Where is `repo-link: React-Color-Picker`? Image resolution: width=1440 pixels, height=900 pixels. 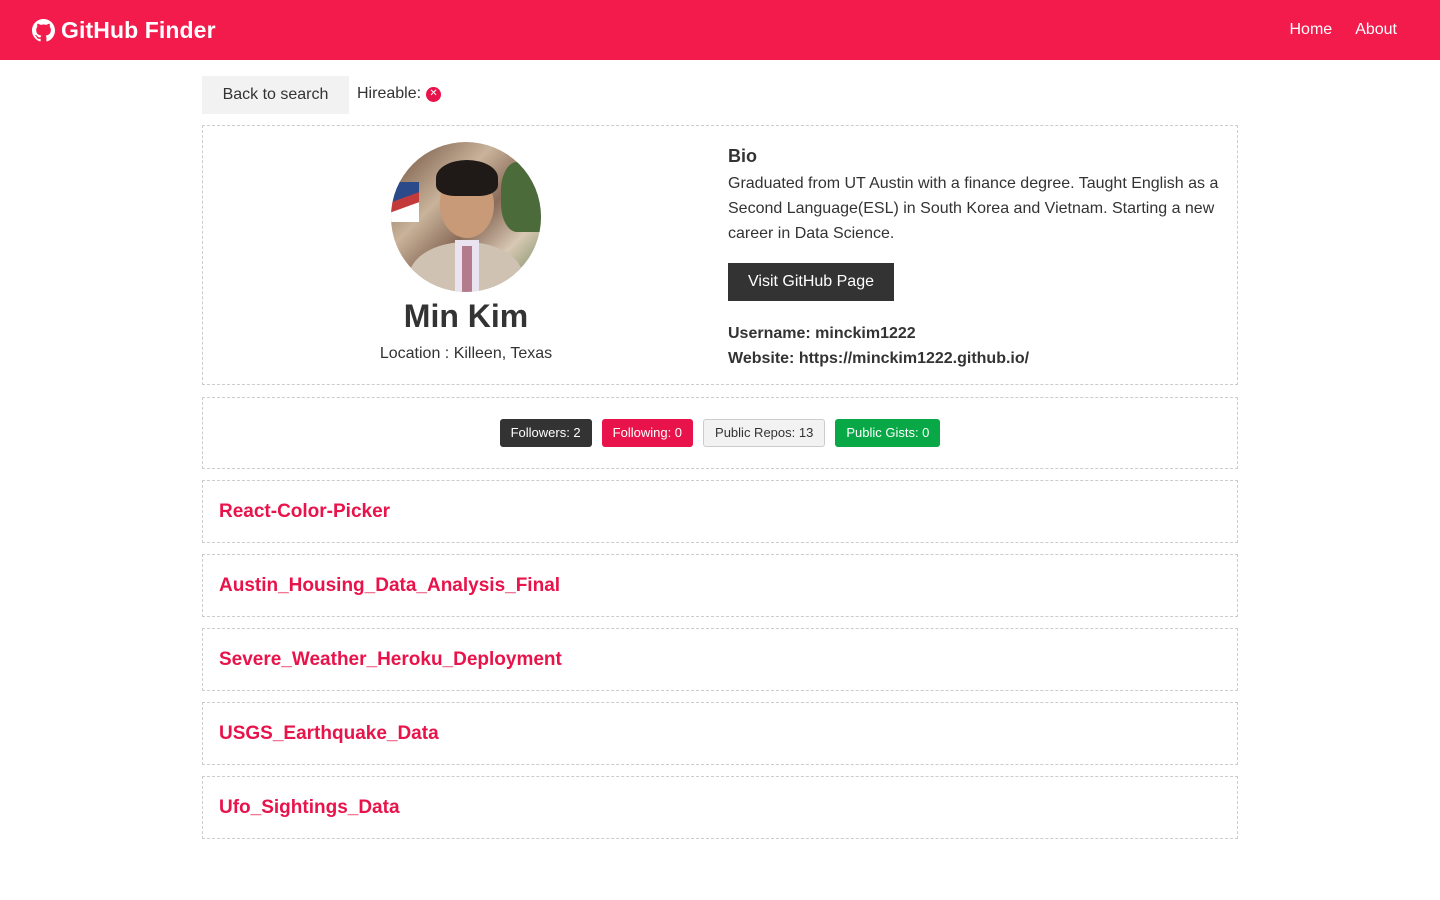 repo-link: React-Color-Picker is located at coordinates (304, 512).